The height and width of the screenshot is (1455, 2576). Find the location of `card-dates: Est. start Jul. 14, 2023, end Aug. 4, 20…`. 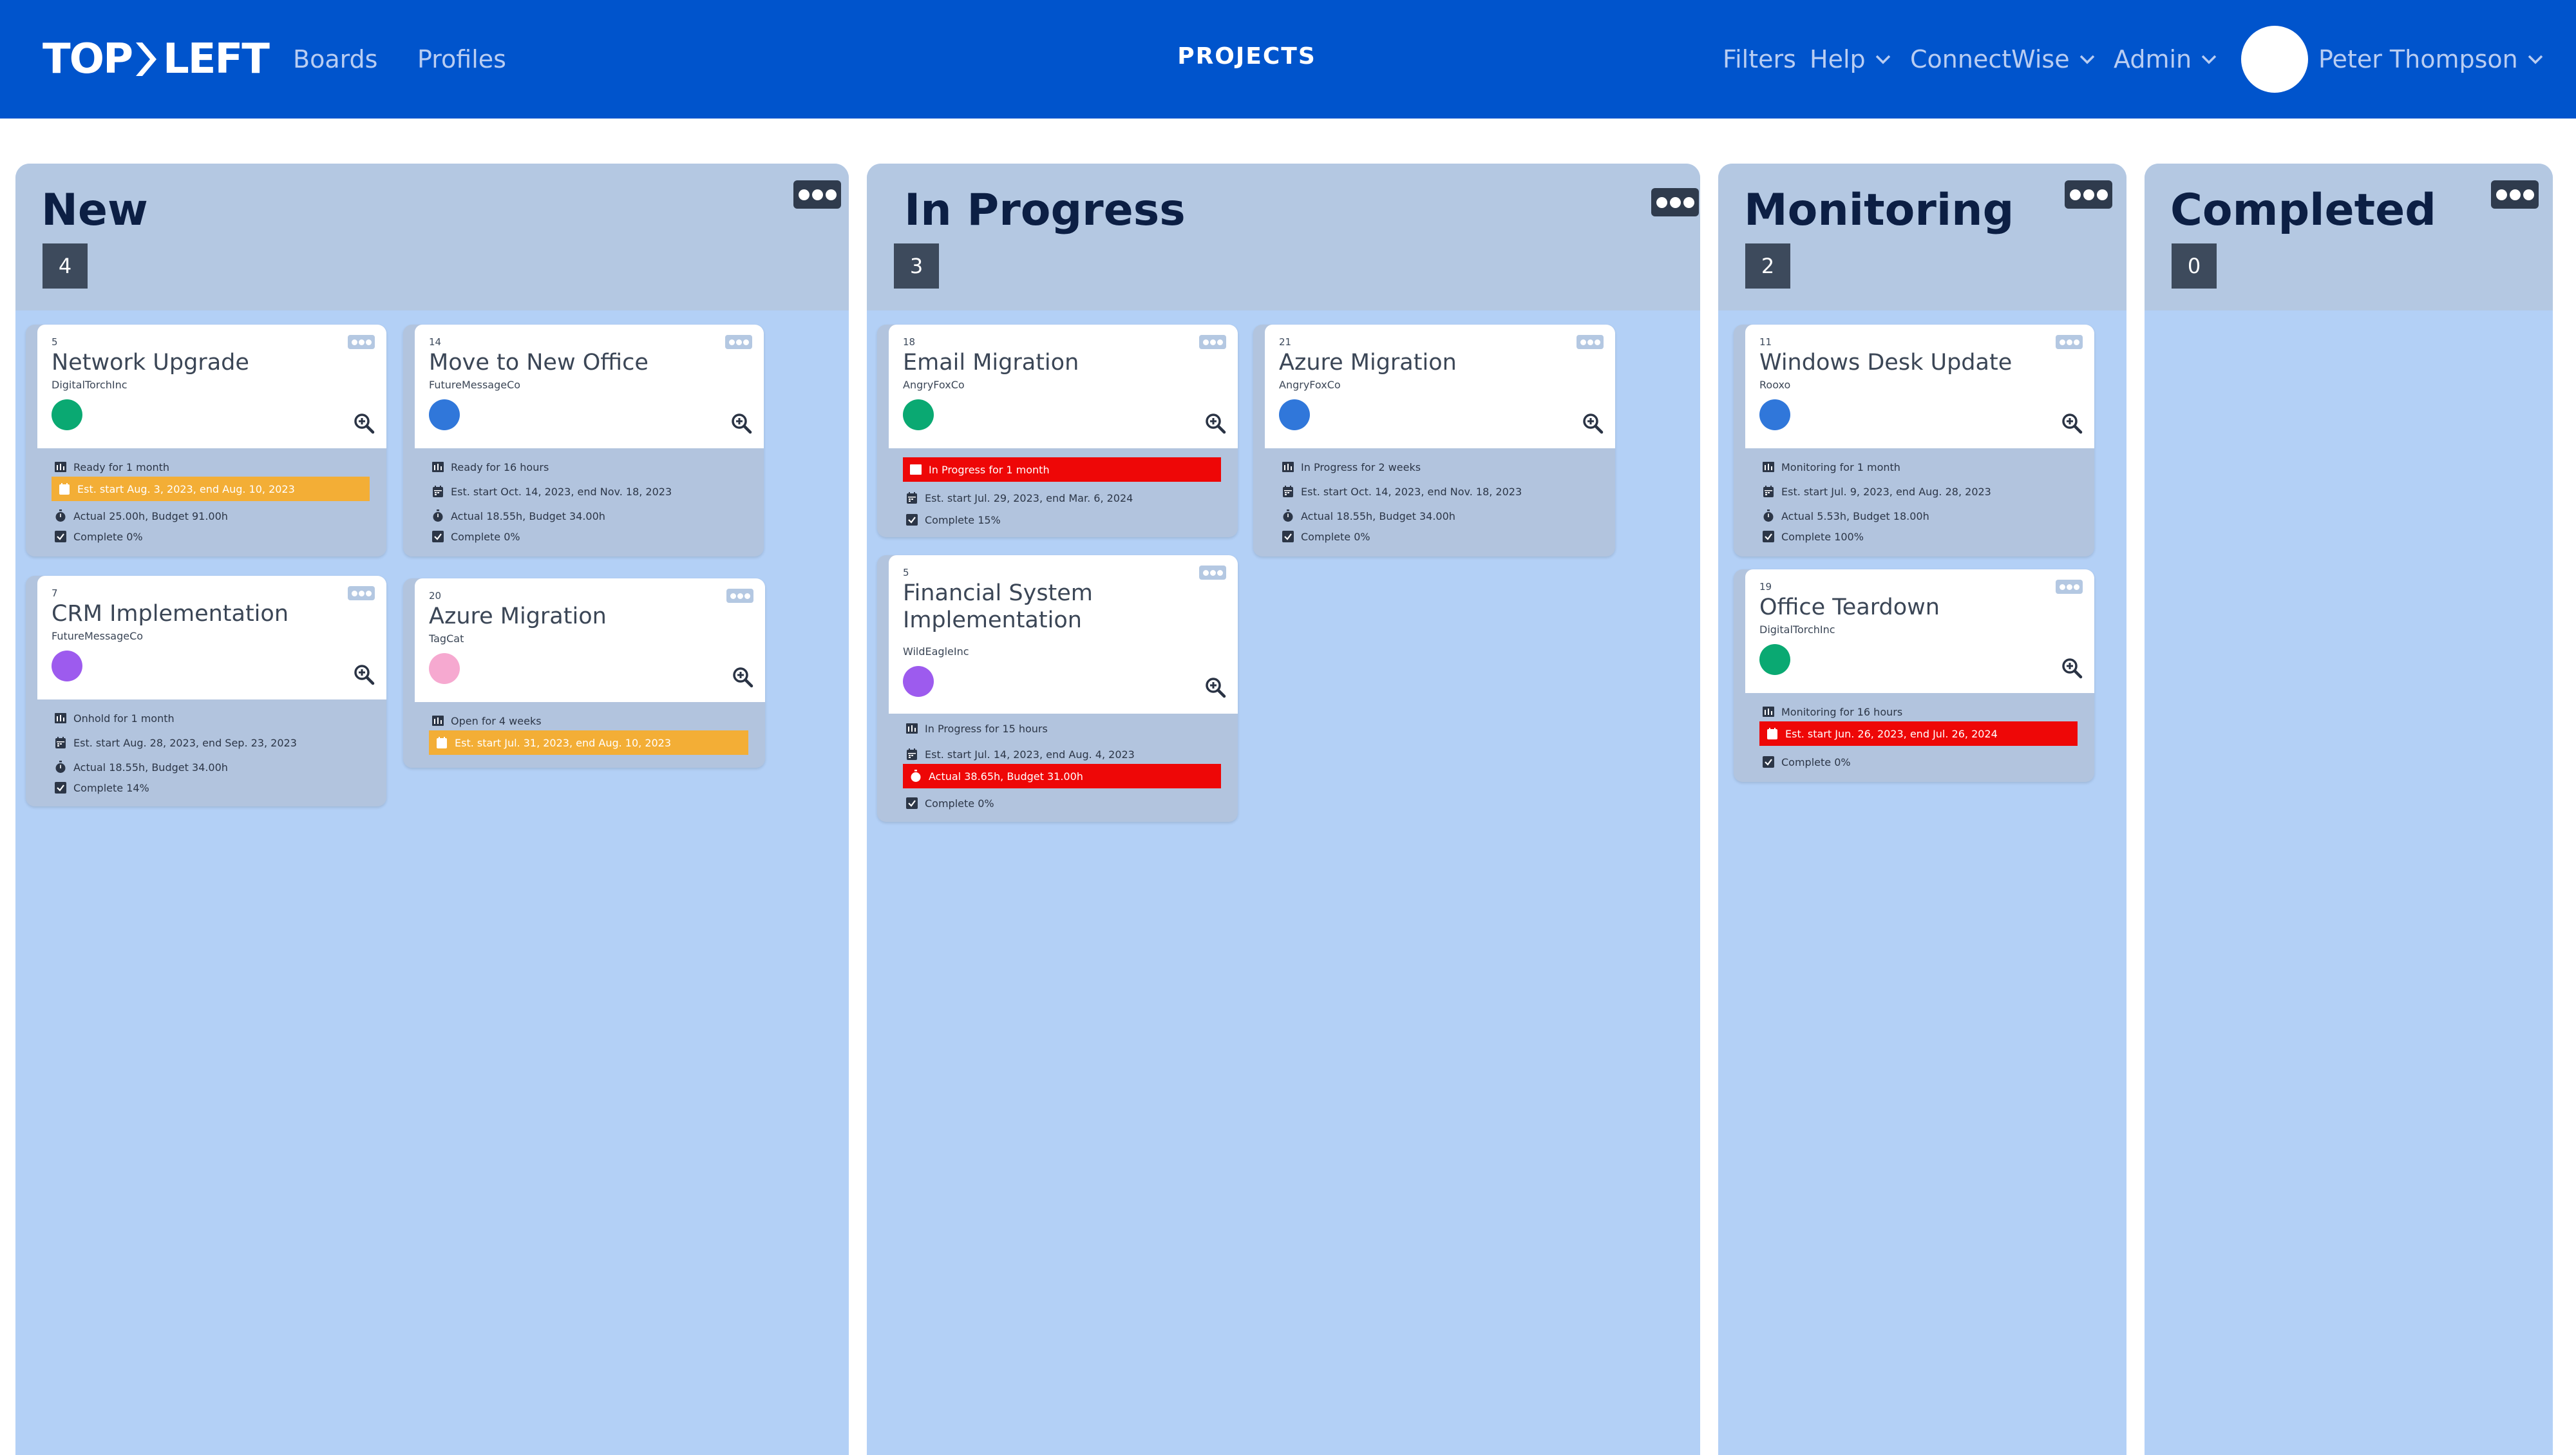

card-dates: Est. start Jul. 14, 2023, end Aug. 4, 20… is located at coordinates (1020, 755).